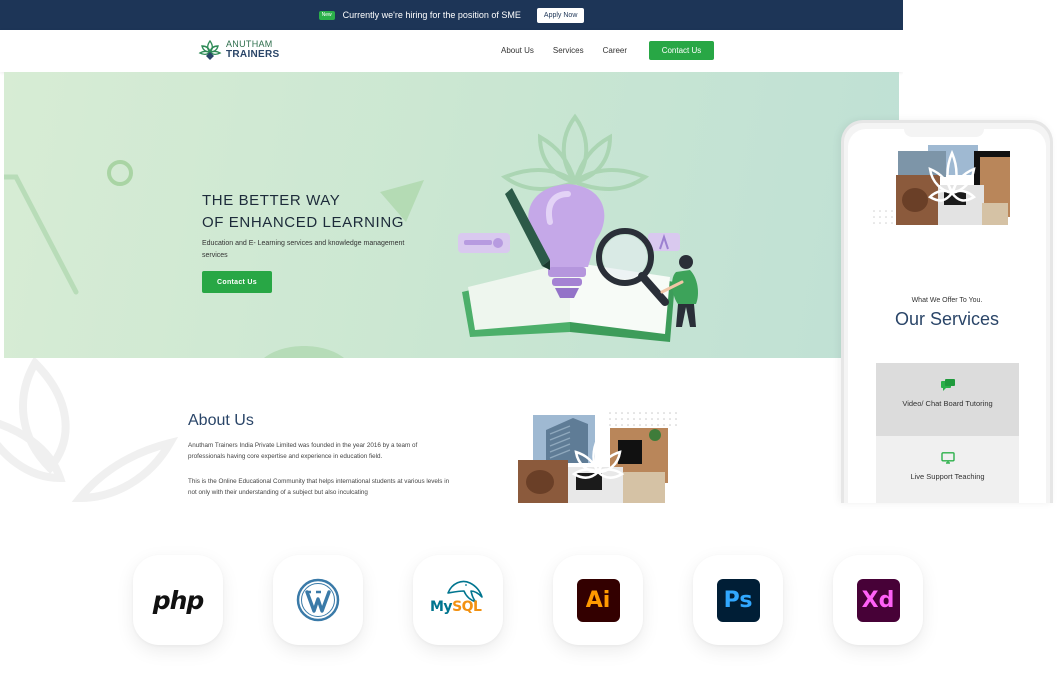 This screenshot has width=1057, height=692. I want to click on php-logo: php, so click(178, 600).